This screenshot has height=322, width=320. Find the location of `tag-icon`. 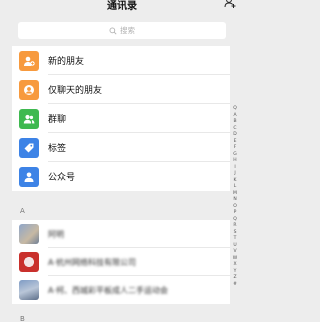

tag-icon is located at coordinates (29, 147).